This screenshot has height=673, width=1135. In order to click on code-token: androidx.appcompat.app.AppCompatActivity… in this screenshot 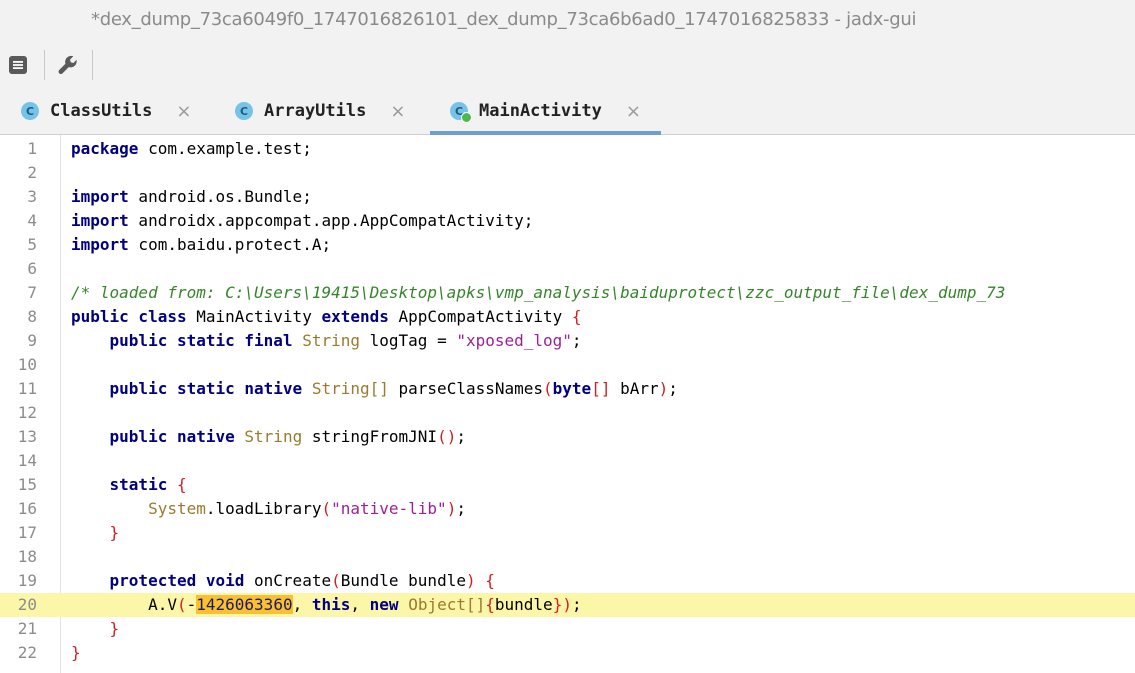, I will do `click(331, 220)`.